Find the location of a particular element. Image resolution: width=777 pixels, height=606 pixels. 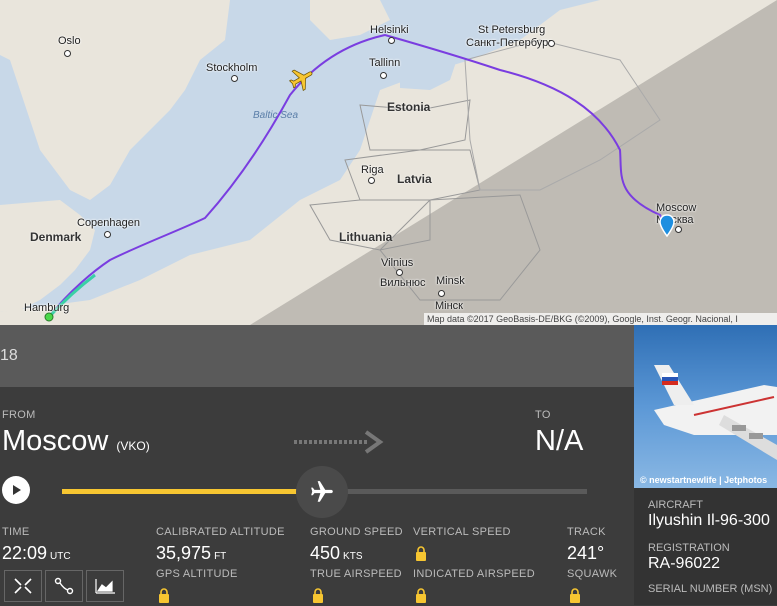

serial-number-label: SERIAL NUMBER (MSN) is located at coordinates (710, 589).